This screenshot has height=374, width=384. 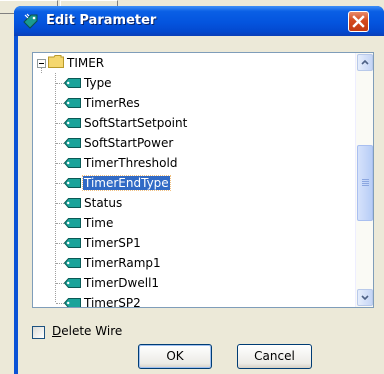 I want to click on tree-item: SoftStartPower, so click(x=118, y=143).